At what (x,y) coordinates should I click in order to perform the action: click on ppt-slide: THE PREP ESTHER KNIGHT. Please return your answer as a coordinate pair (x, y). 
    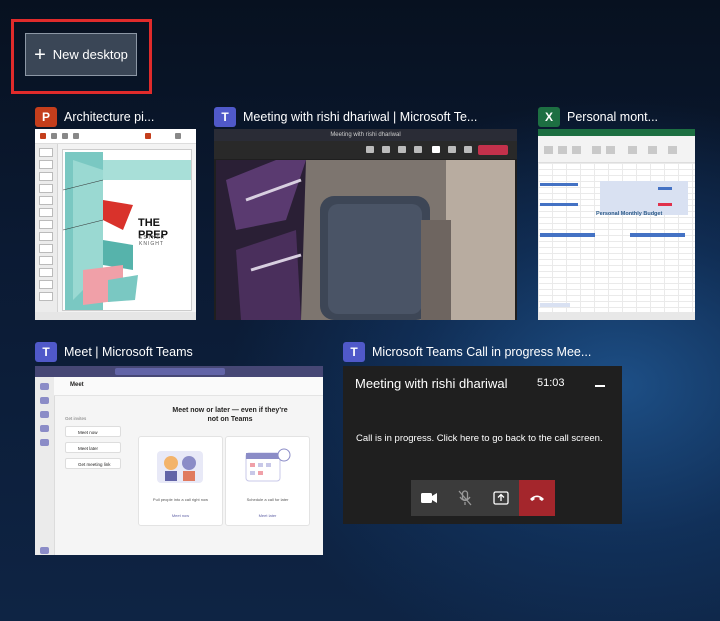
    Looking at the image, I should click on (127, 230).